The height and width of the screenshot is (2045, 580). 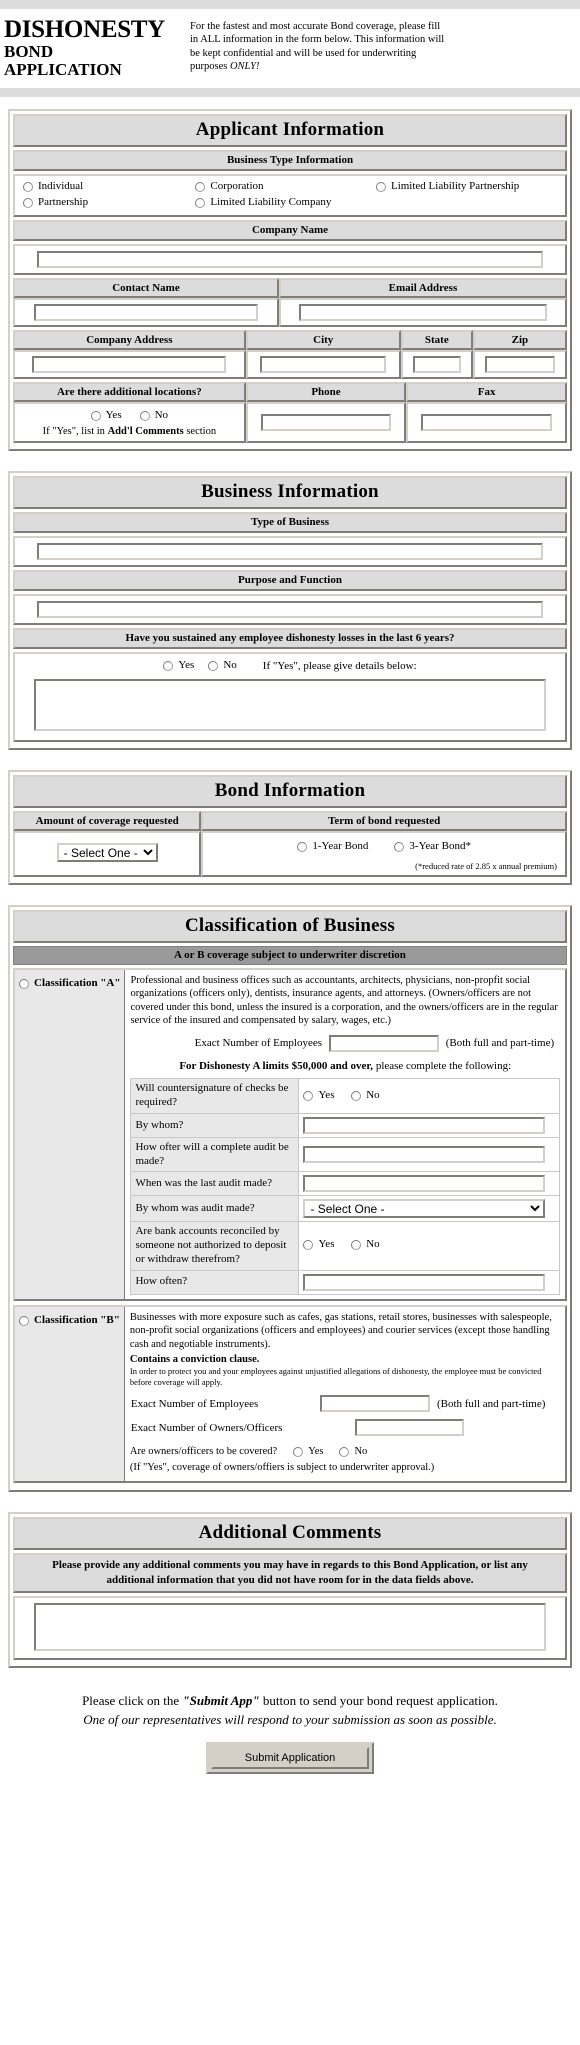 I want to click on answer-how-often, so click(x=429, y=1282).